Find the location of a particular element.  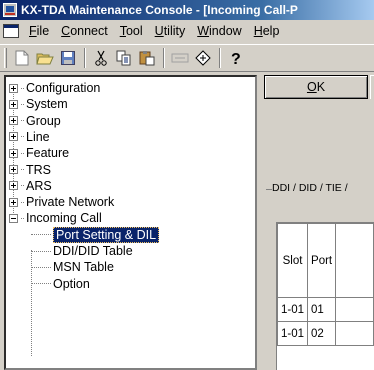

tree-item-label: Feature is located at coordinates (48, 153).